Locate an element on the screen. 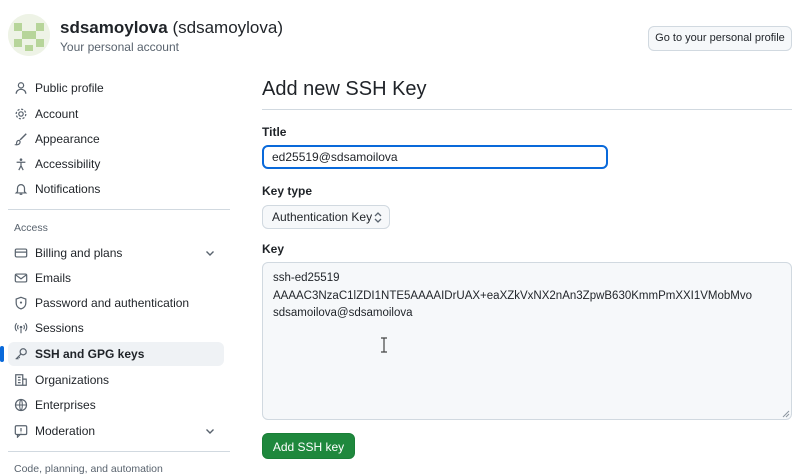 This screenshot has height=476, width=800. key-type-label: Key type is located at coordinates (287, 191).